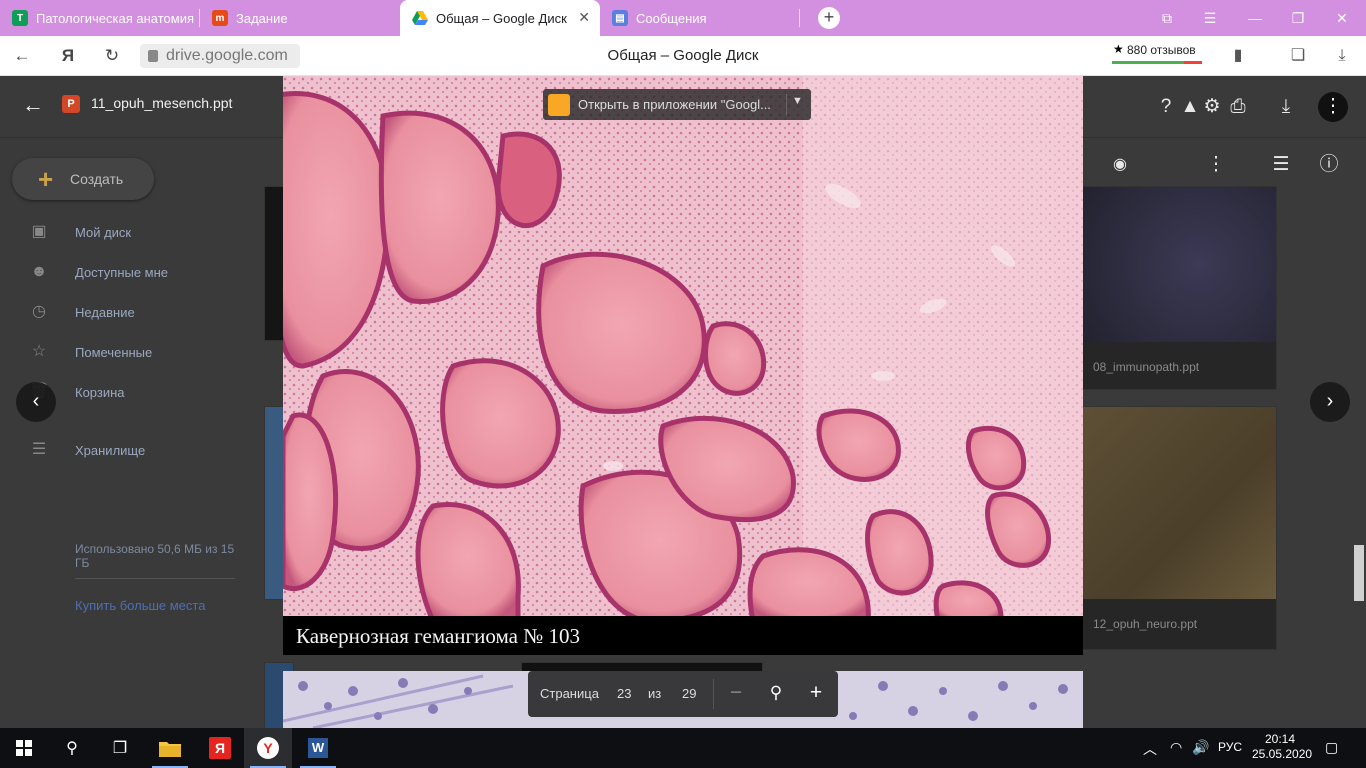 The height and width of the screenshot is (768, 1366). I want to click on page-title: Общая – Google Диск, so click(683, 55).